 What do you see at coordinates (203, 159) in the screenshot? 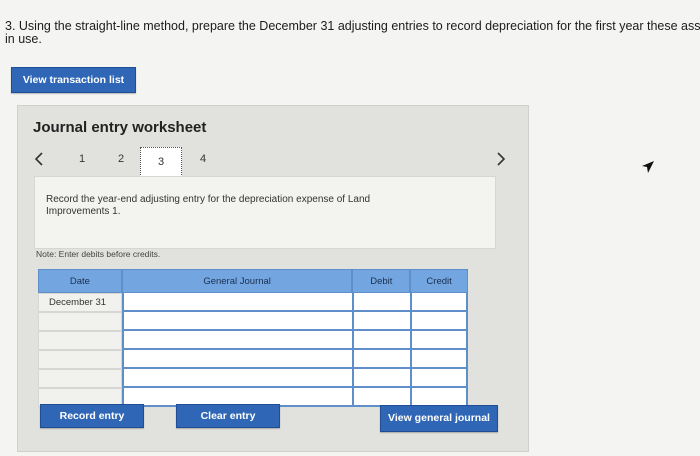
I see `page-4-tab: 4` at bounding box center [203, 159].